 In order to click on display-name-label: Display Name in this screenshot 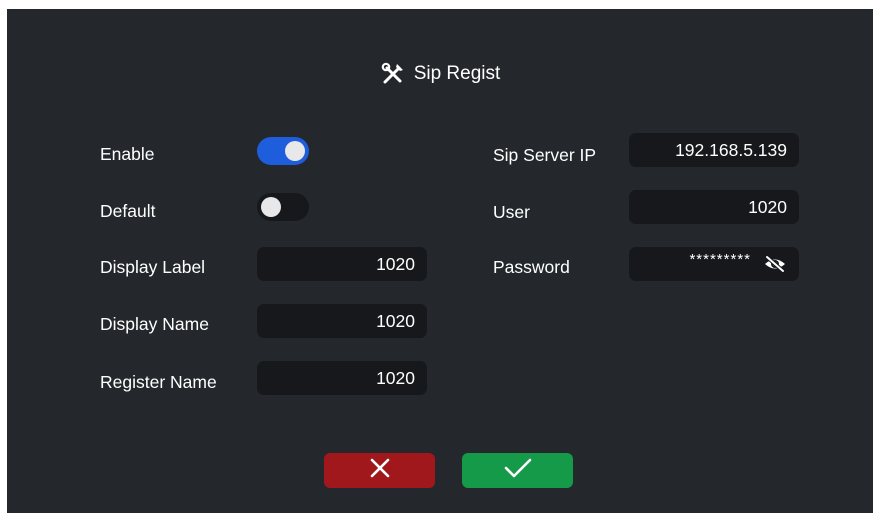, I will do `click(154, 324)`.